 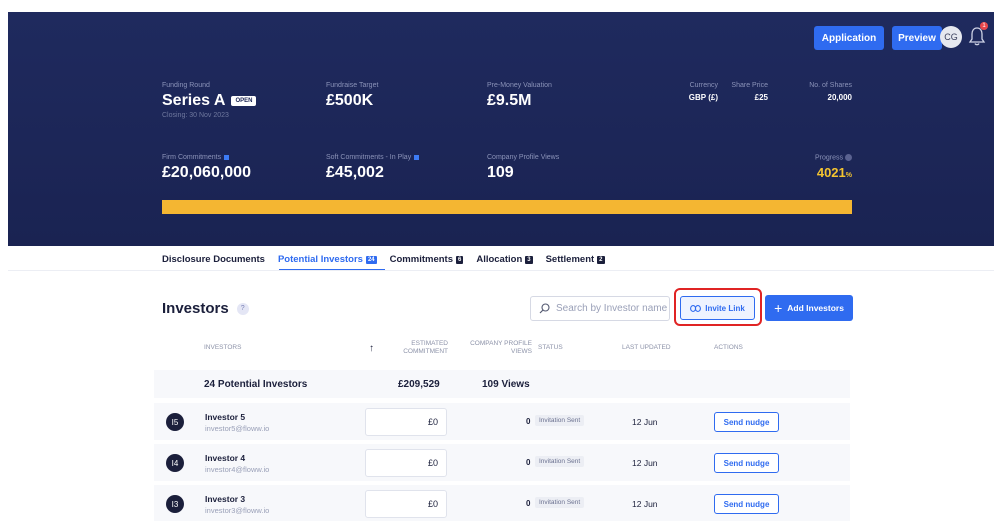 I want to click on search-input: Search by Investor name, so click(x=600, y=308).